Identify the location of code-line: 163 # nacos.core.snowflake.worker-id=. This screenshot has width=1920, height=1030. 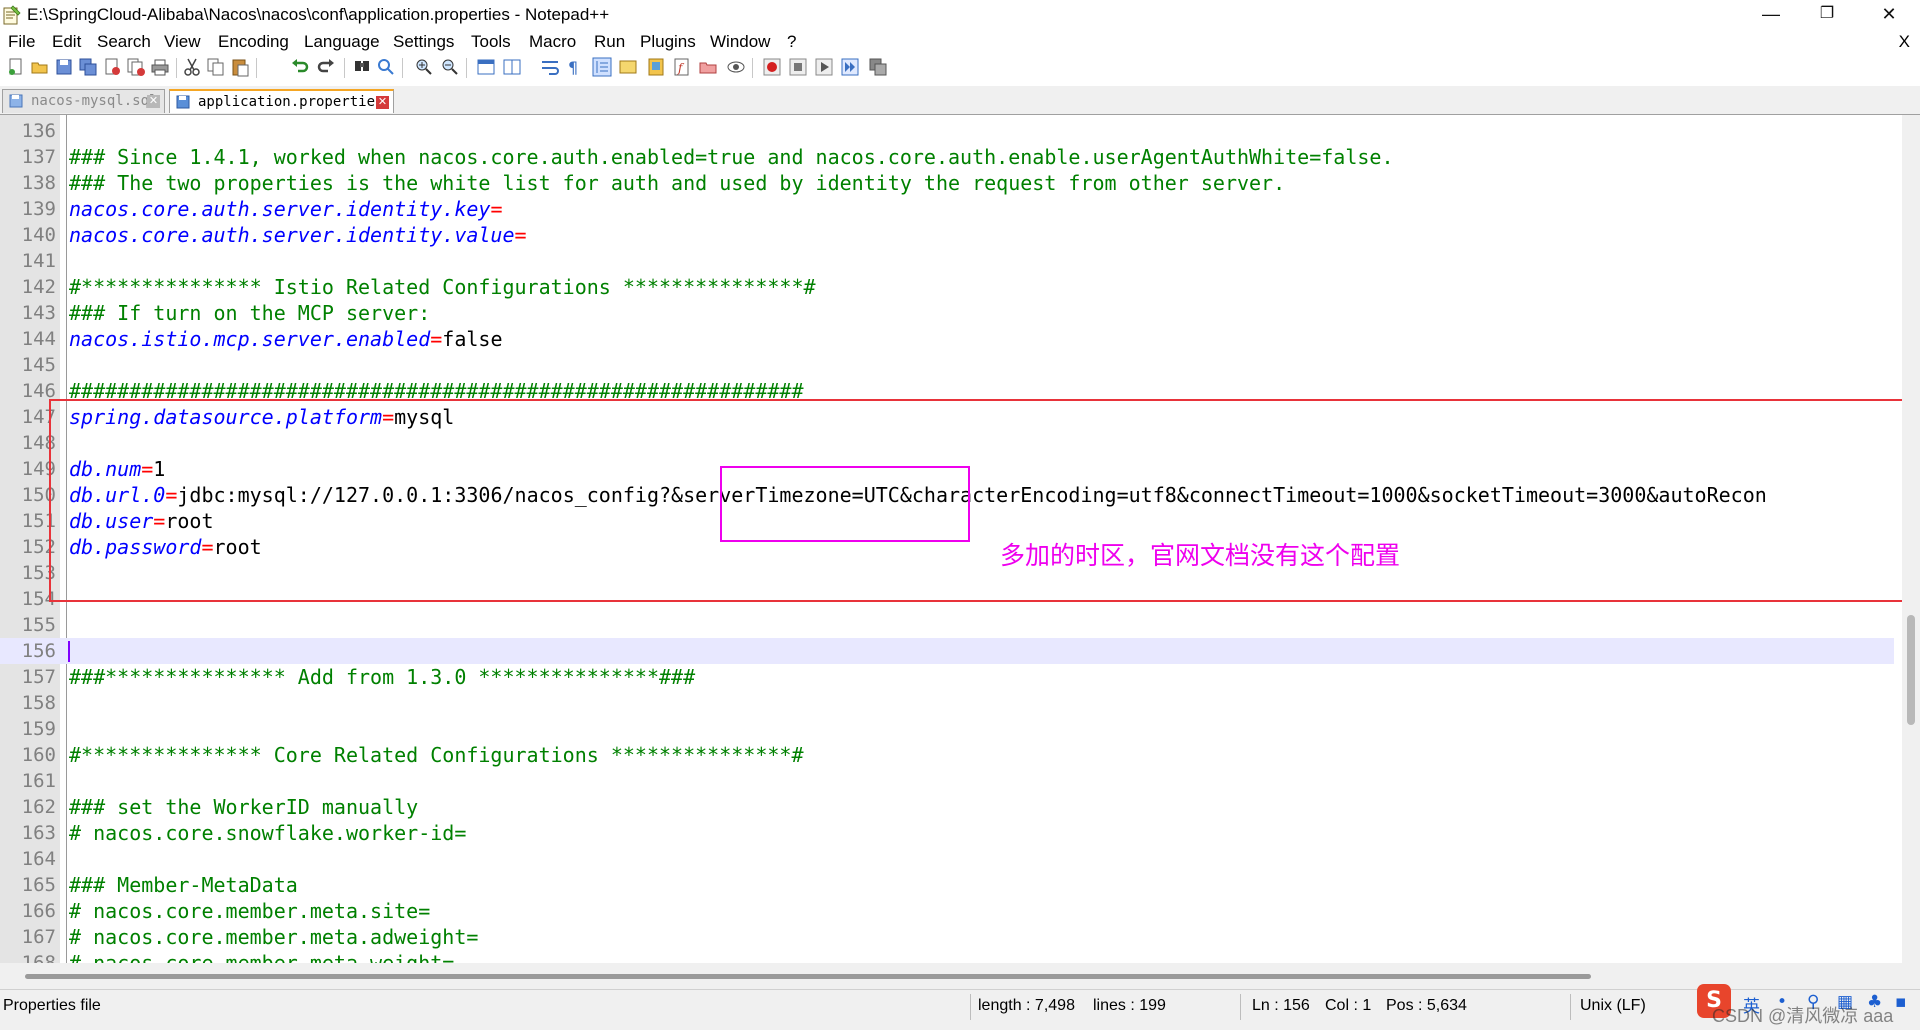
(951, 833).